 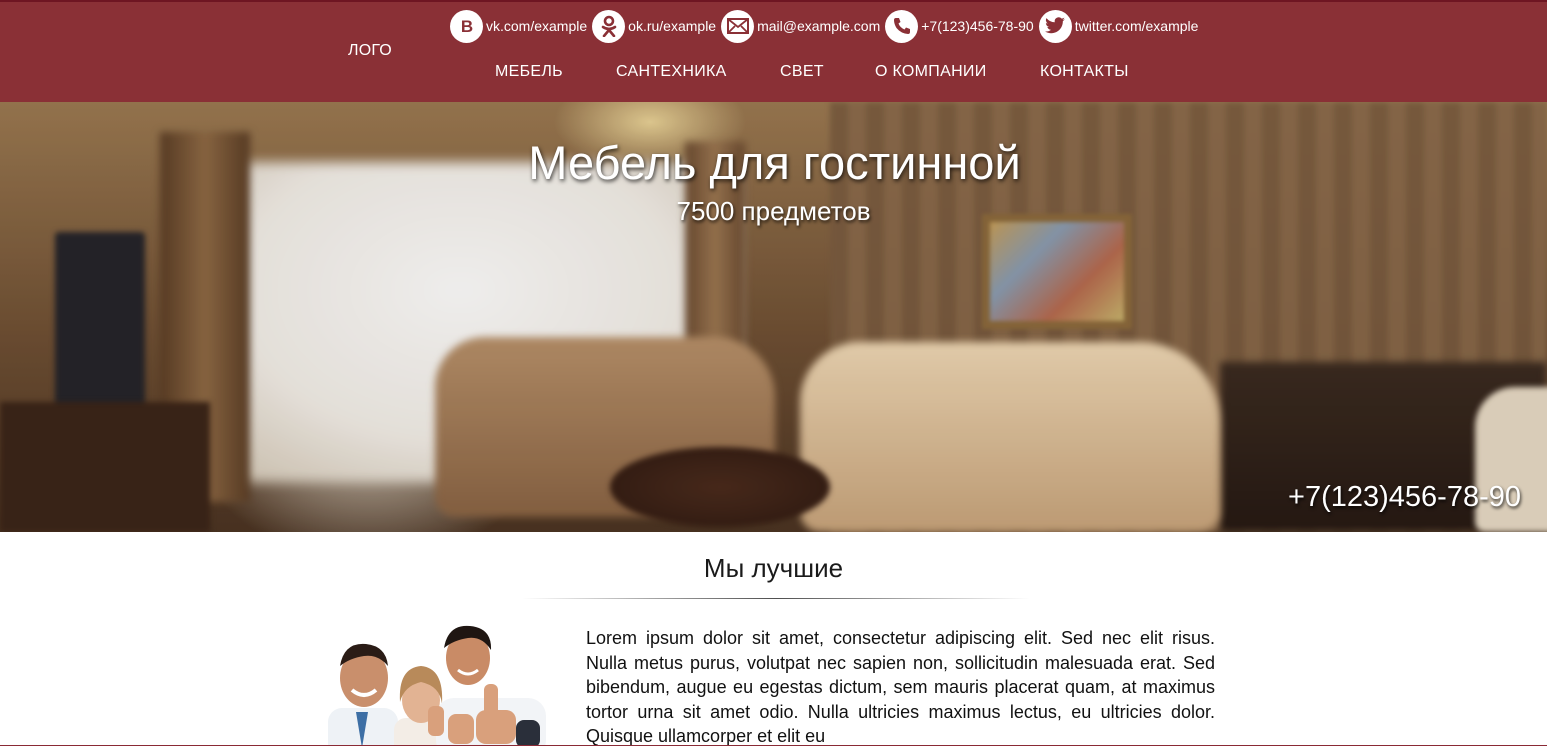 I want to click on nav-item-lighting: СВЕТ, so click(x=827, y=73).